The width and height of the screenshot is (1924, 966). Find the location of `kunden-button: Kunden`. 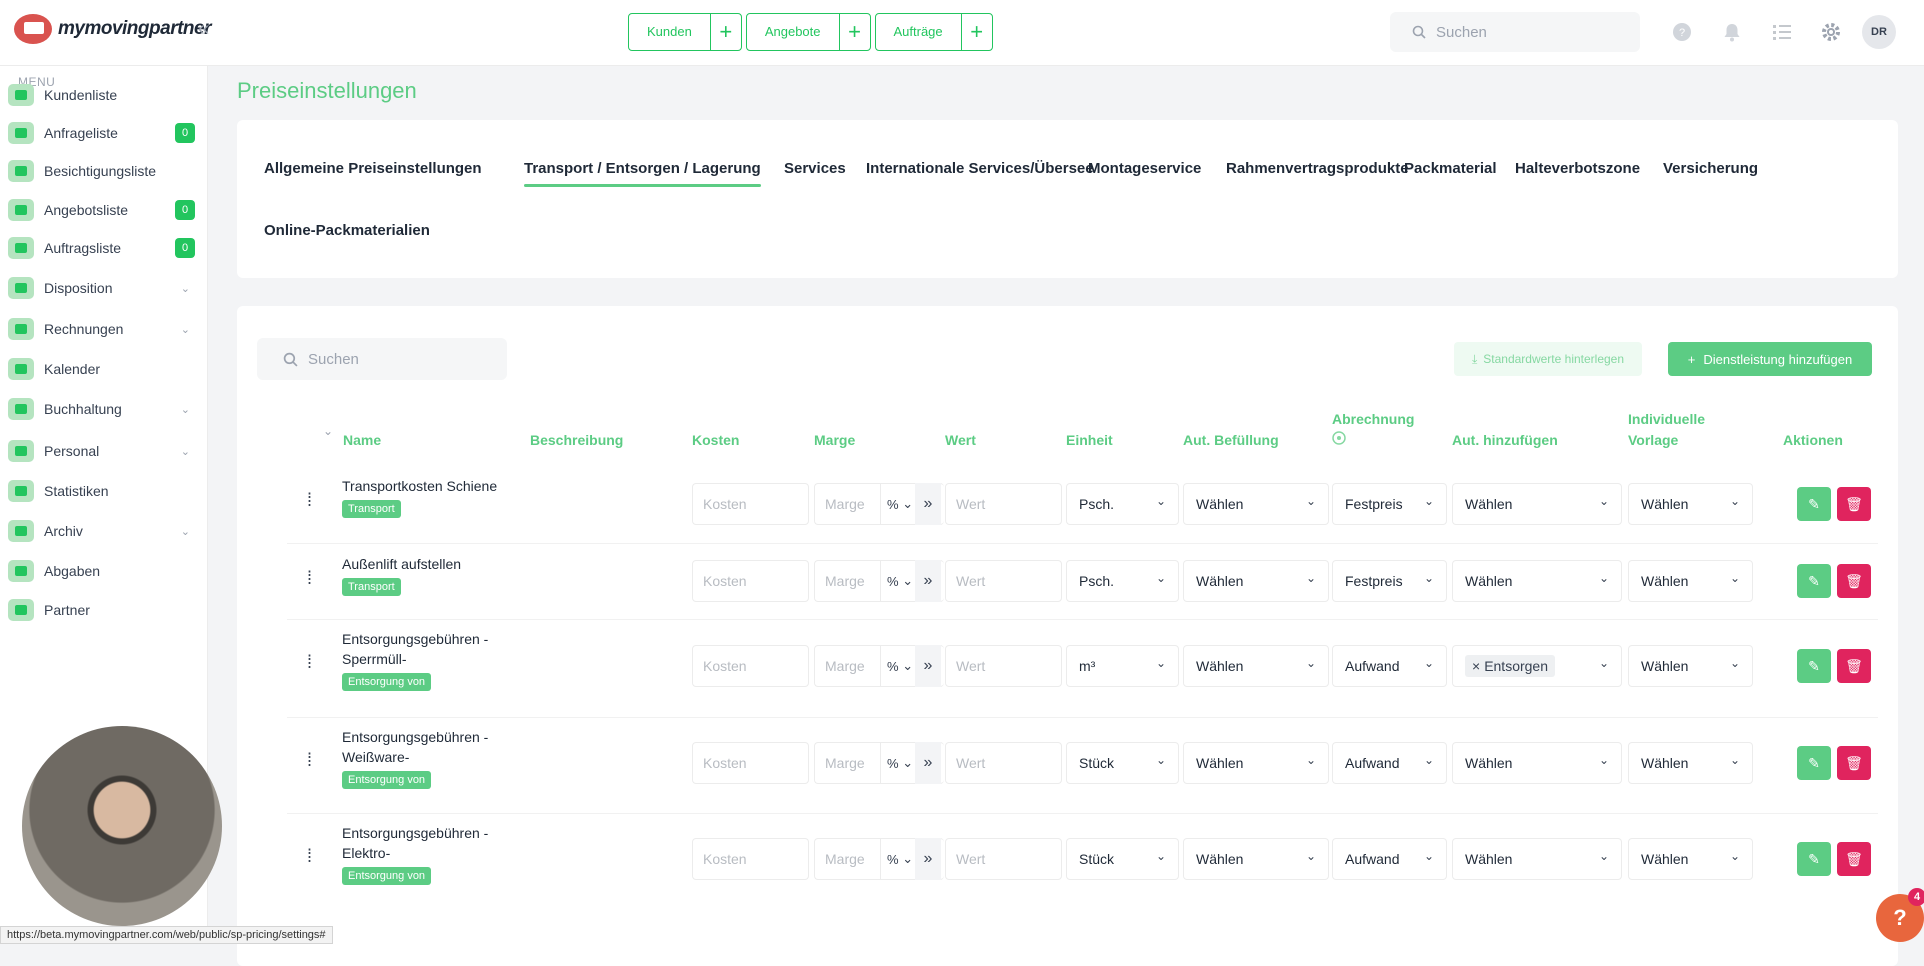

kunden-button: Kunden is located at coordinates (670, 32).